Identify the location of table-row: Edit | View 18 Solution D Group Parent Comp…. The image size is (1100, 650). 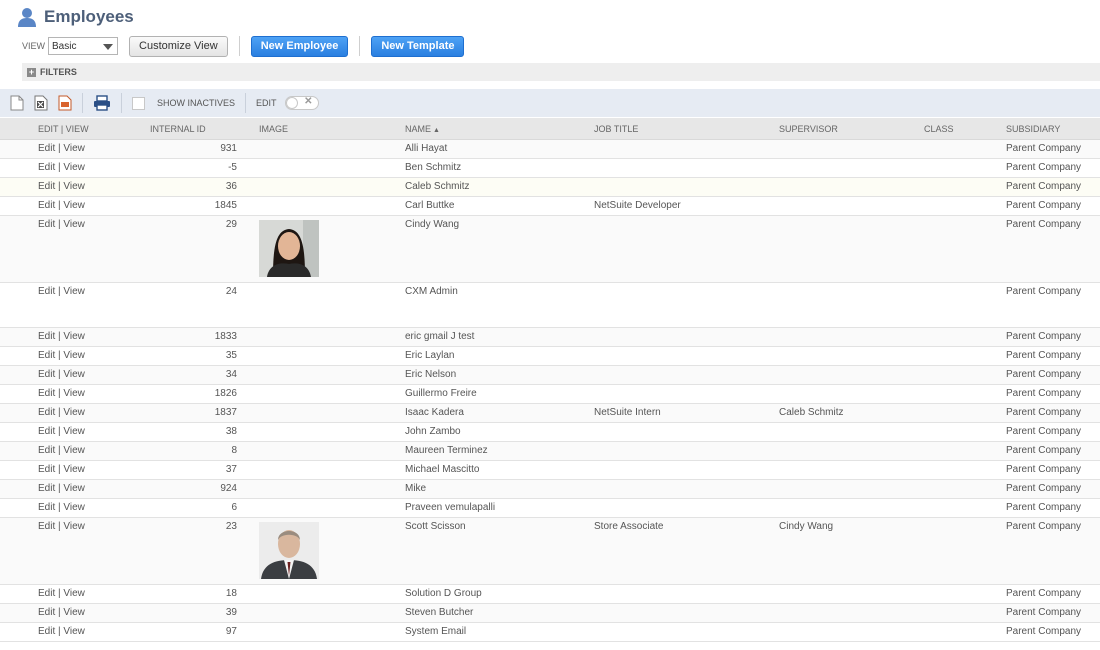
(550, 594).